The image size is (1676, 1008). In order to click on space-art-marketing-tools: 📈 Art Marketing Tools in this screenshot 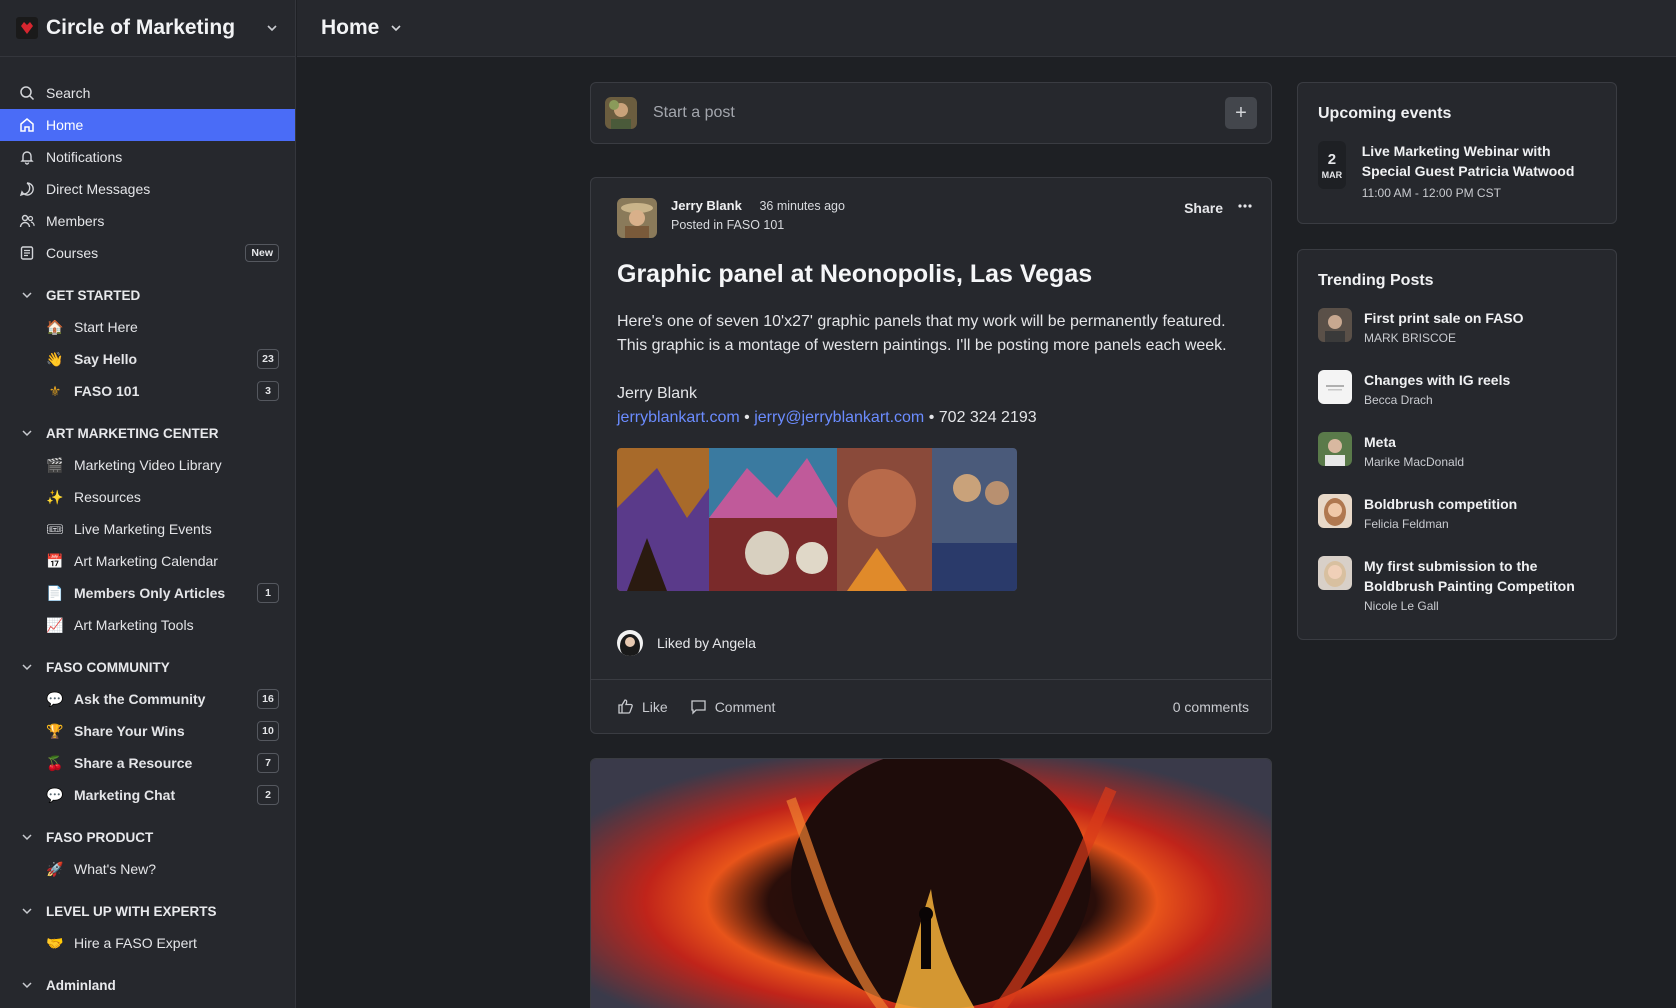, I will do `click(147, 625)`.